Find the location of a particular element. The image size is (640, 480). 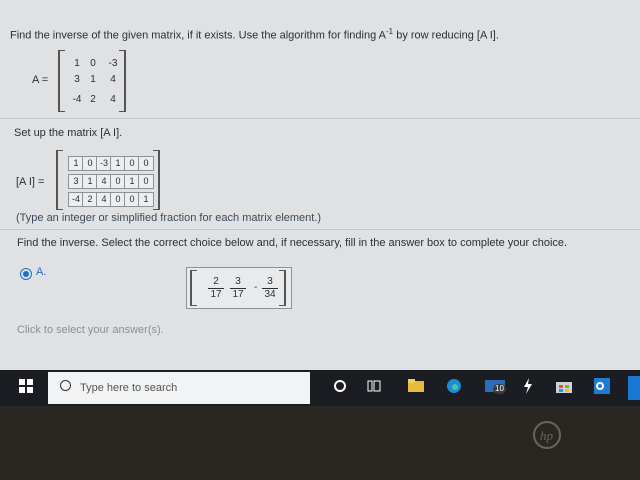

mail-icon: 10 is located at coordinates (495, 388).